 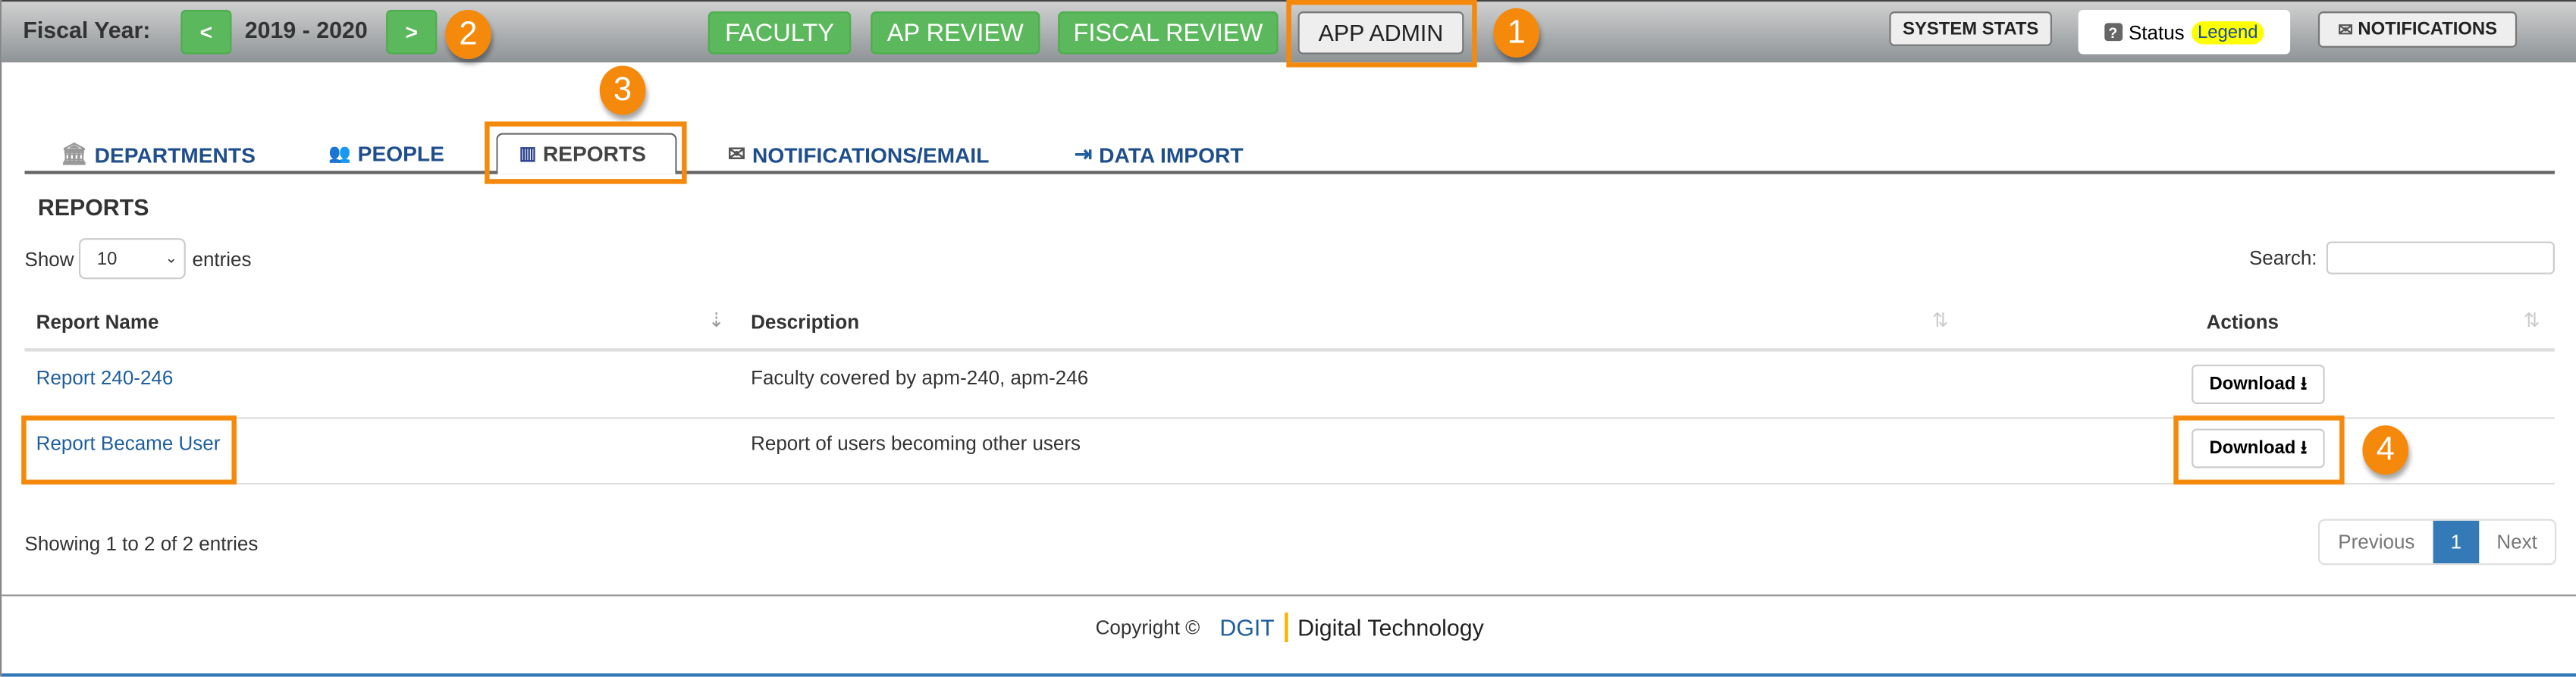 I want to click on tab-label: DEPARTMENTS, so click(x=175, y=154).